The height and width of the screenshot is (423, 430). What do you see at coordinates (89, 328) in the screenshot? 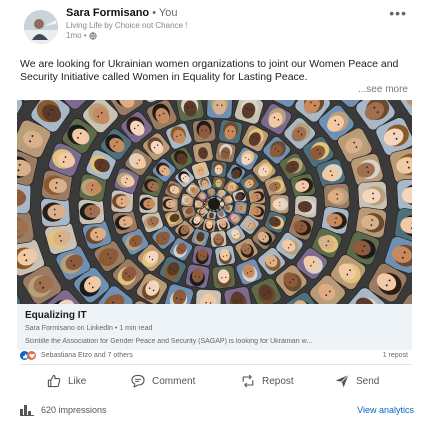
I see `link-subtitle: Sara Formisano on LinkedIn • 1 min read` at bounding box center [89, 328].